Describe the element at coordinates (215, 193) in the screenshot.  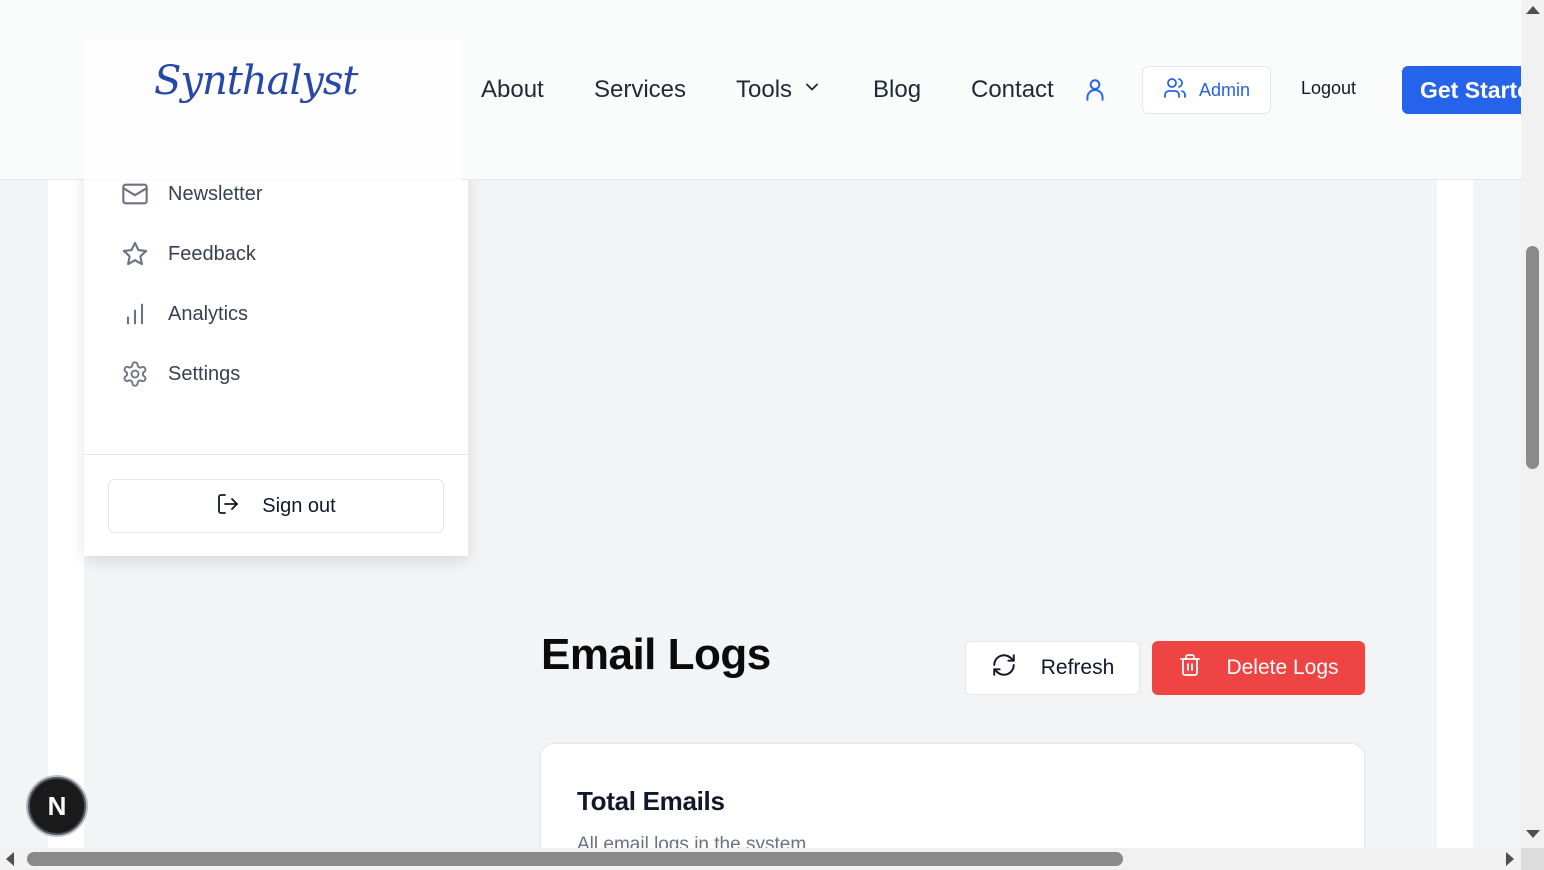
I see `sidebar-item-label: Newsletter` at that location.